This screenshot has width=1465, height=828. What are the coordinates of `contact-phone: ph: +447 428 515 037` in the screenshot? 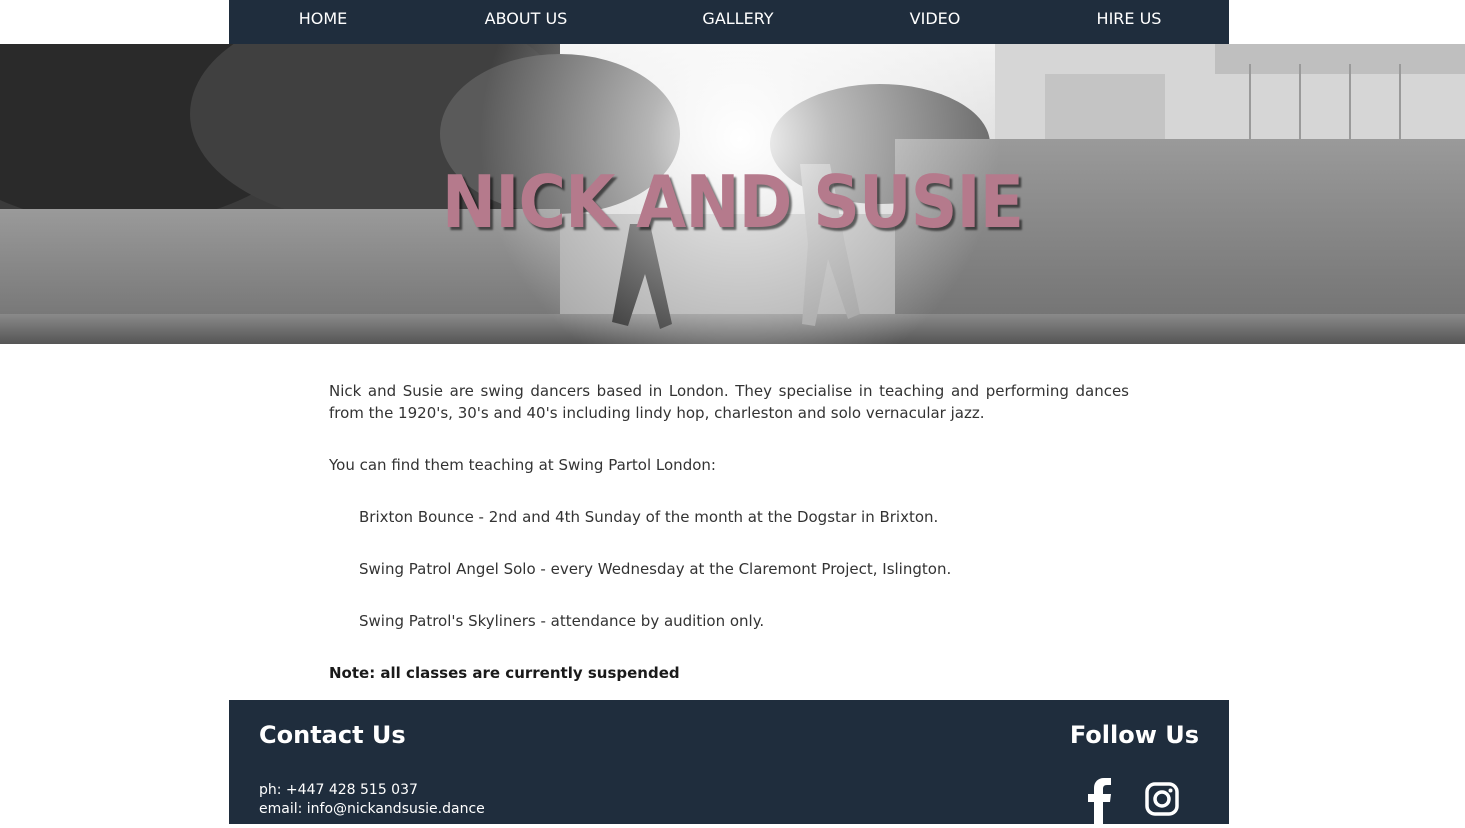 It's located at (338, 790).